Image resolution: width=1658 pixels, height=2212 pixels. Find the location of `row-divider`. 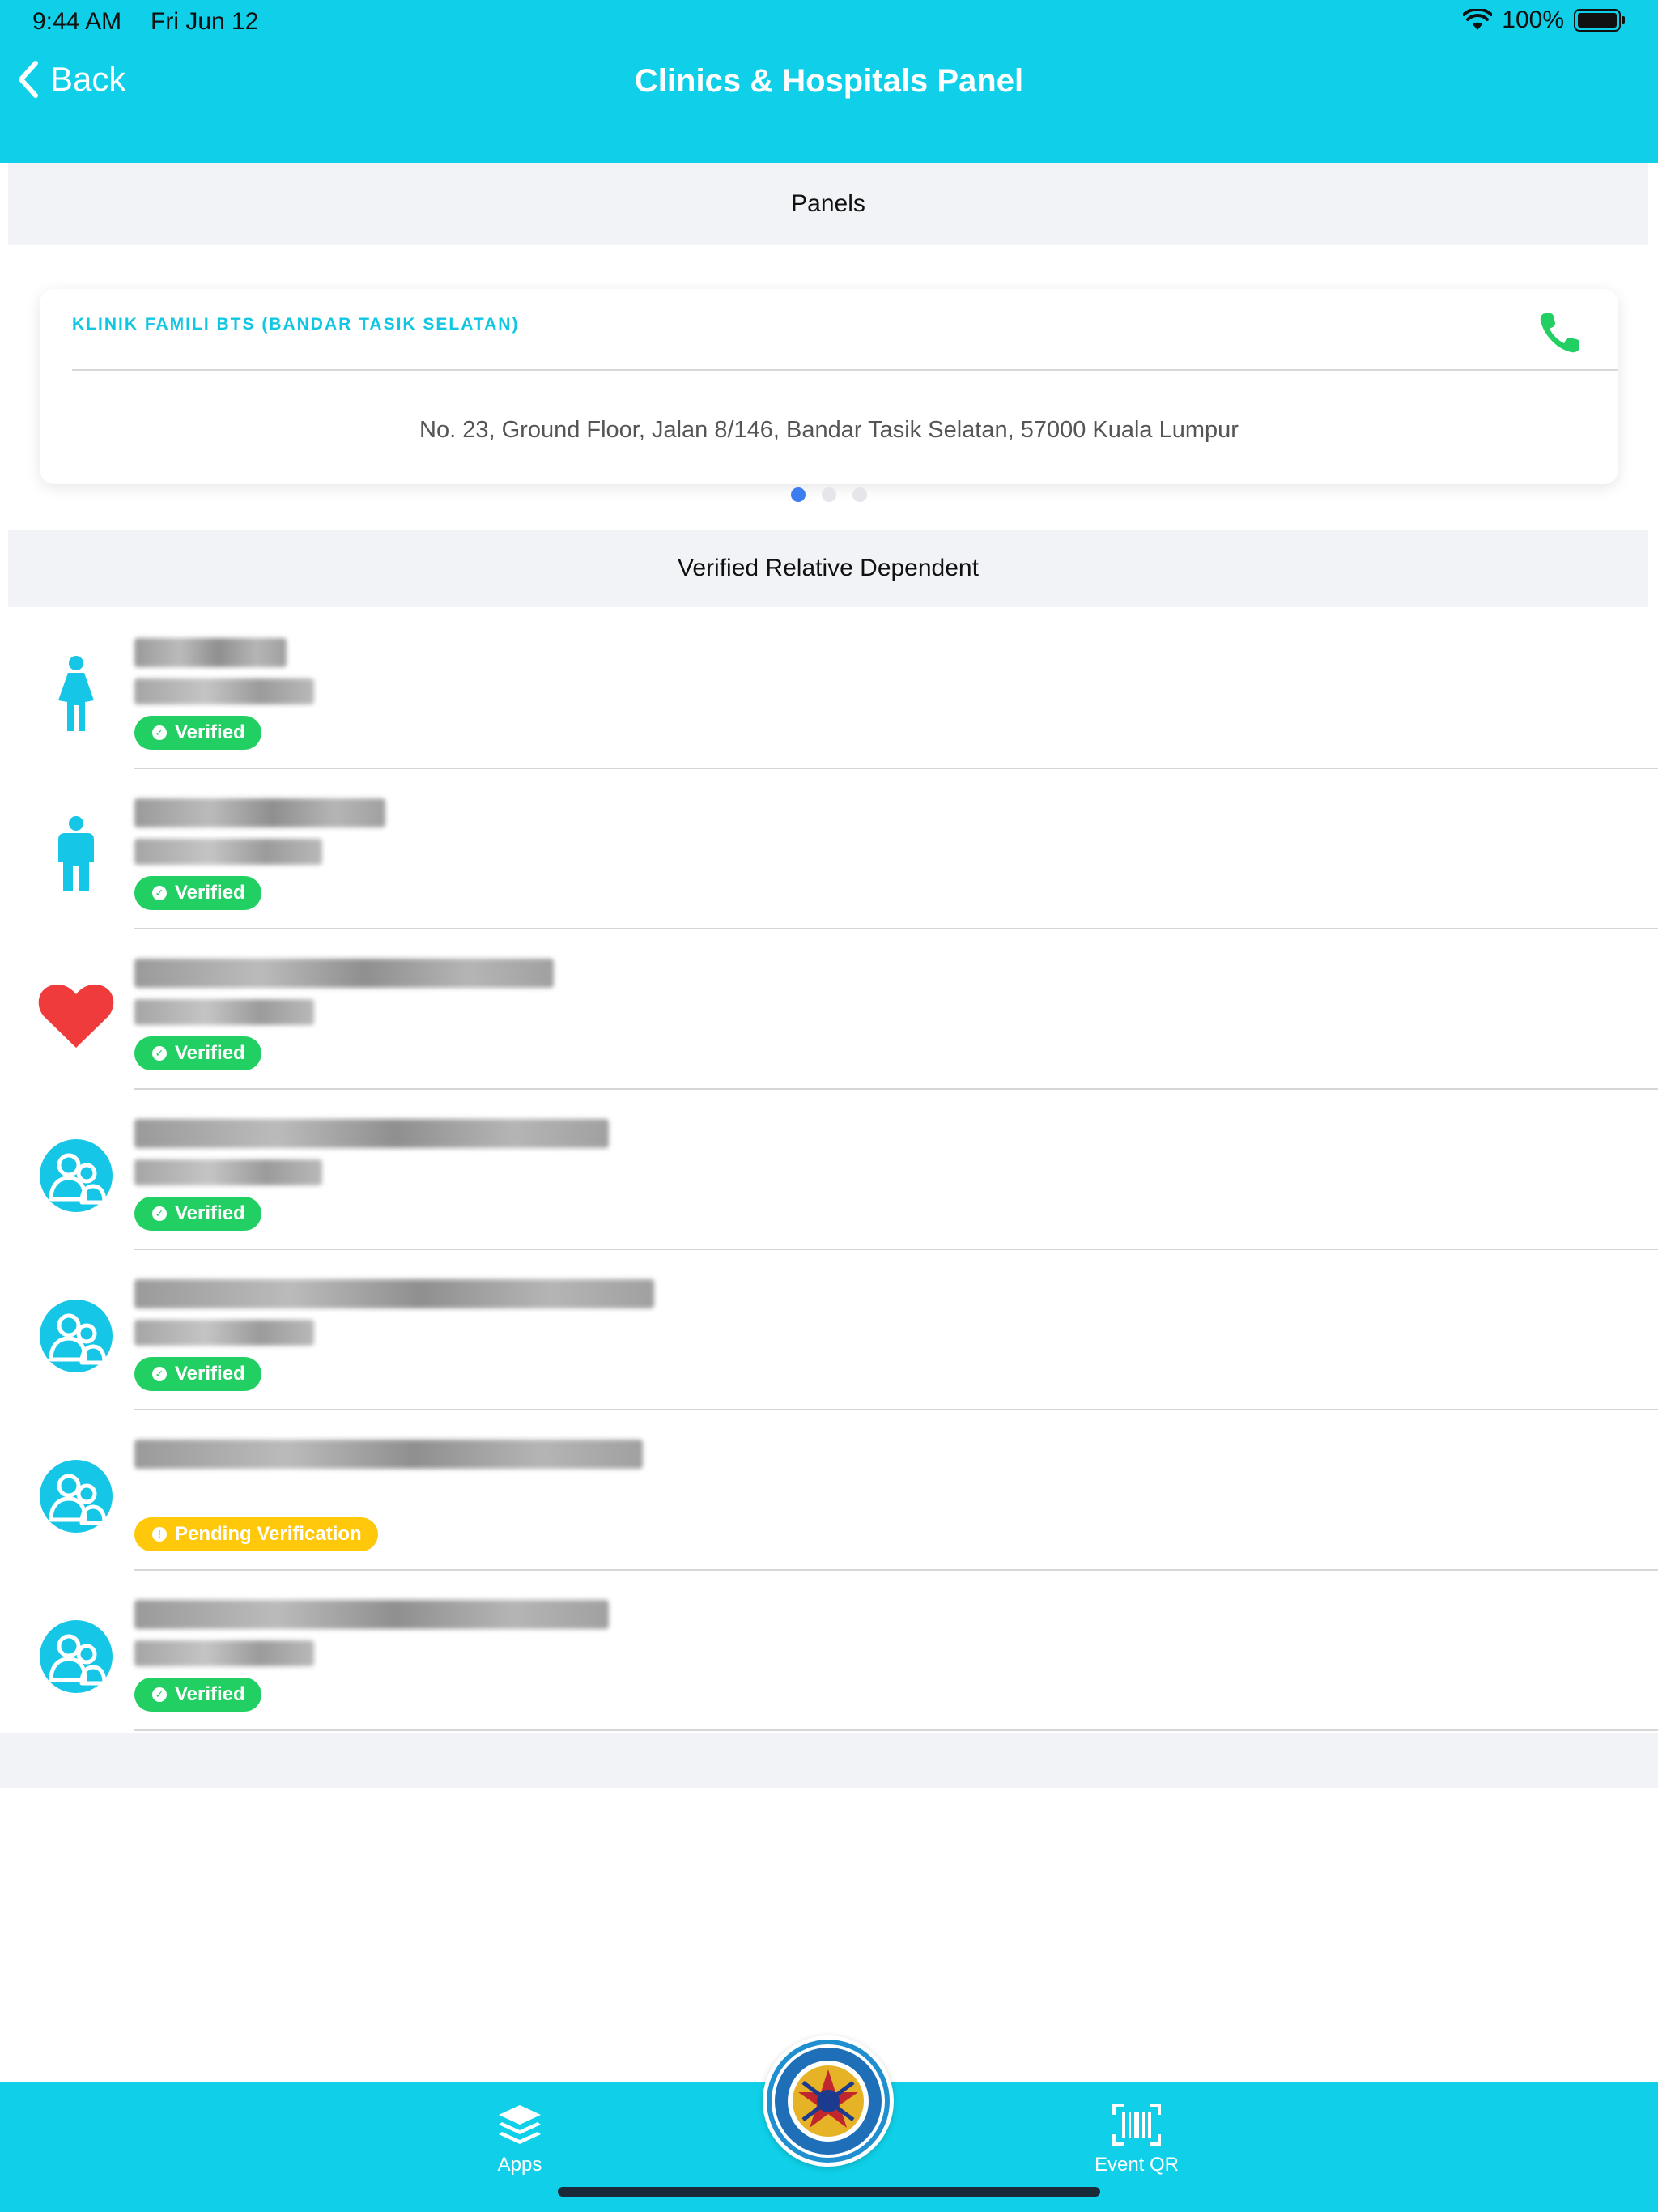

row-divider is located at coordinates (896, 1730).